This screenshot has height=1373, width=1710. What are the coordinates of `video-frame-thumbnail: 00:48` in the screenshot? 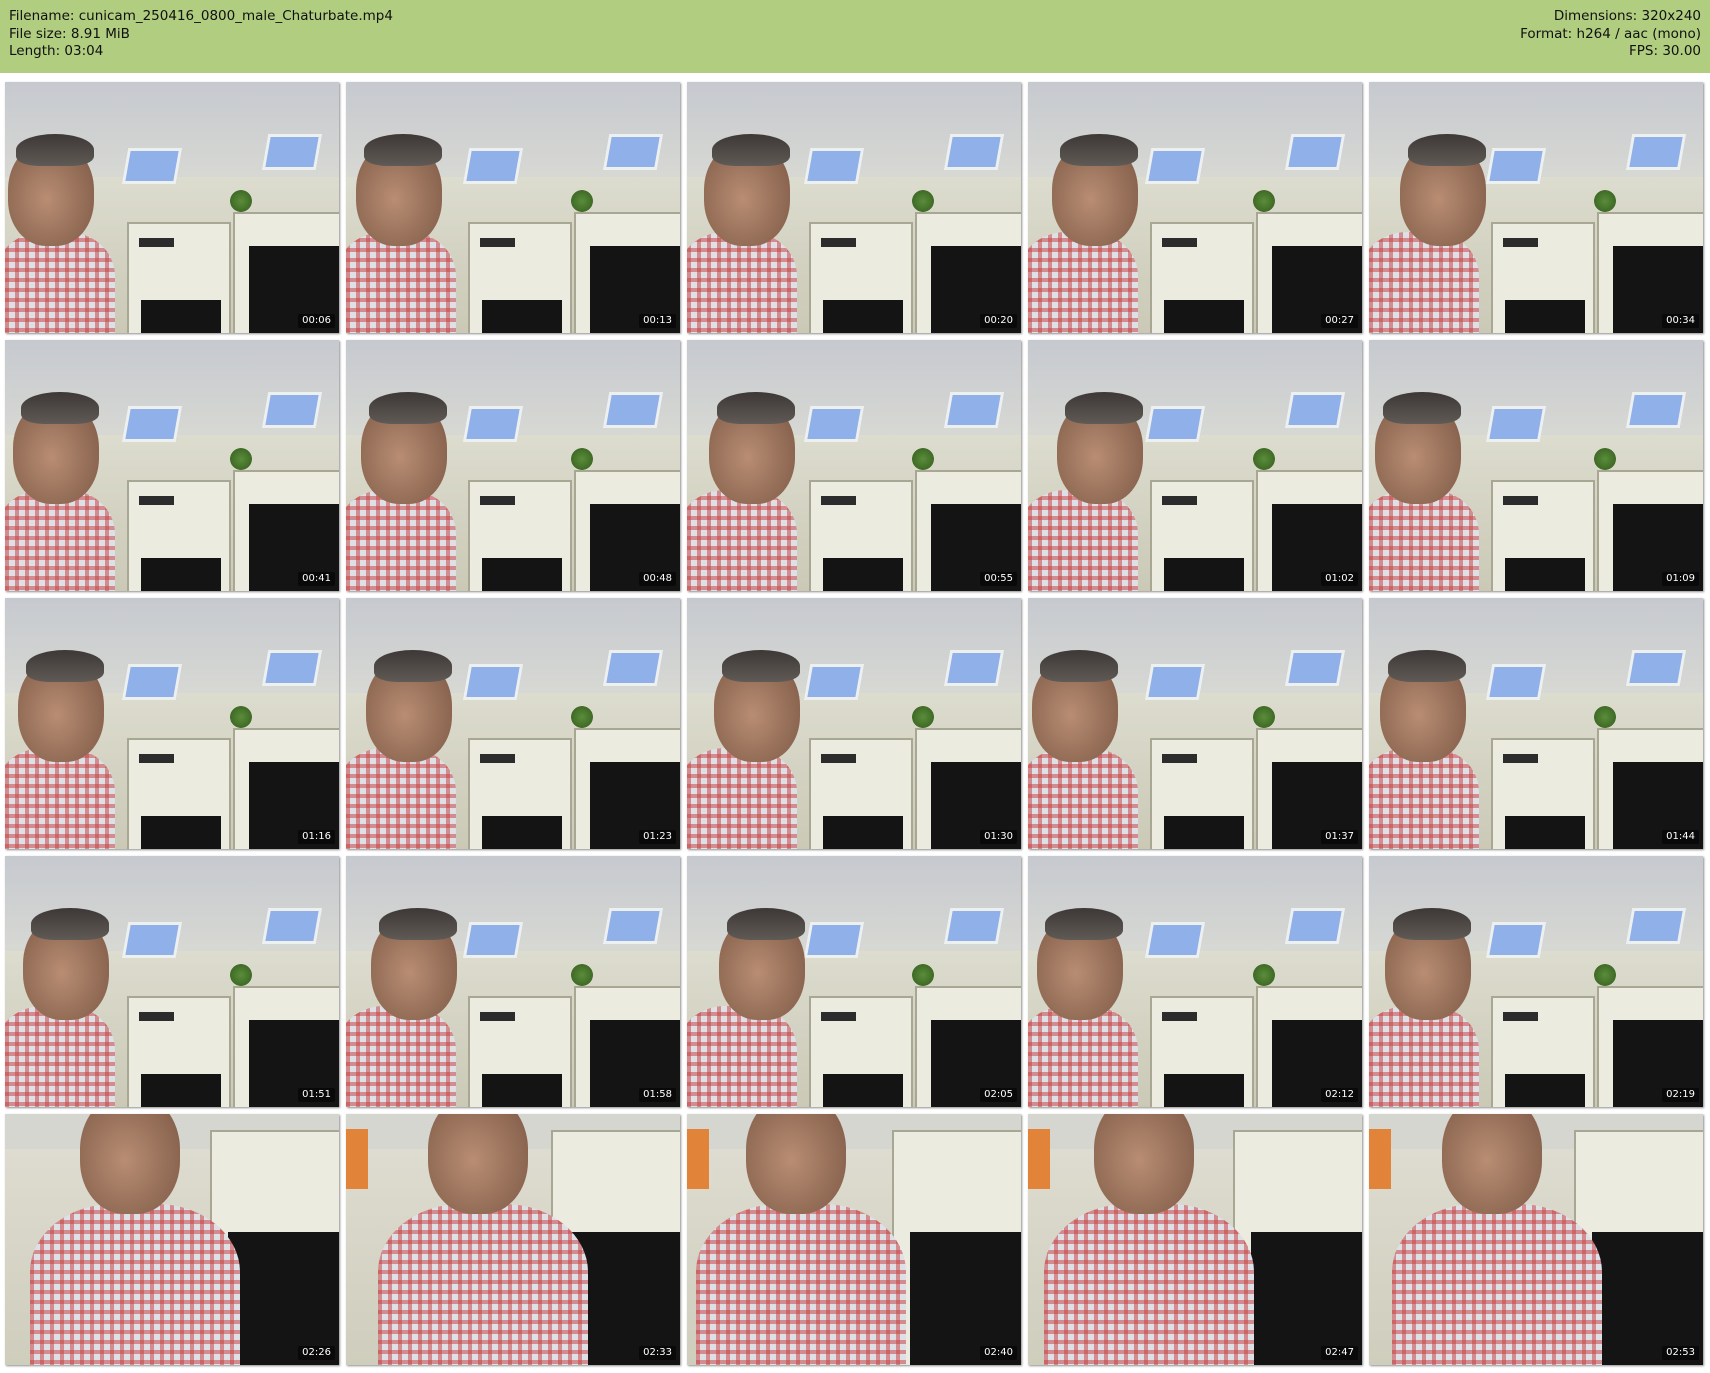 It's located at (513, 465).